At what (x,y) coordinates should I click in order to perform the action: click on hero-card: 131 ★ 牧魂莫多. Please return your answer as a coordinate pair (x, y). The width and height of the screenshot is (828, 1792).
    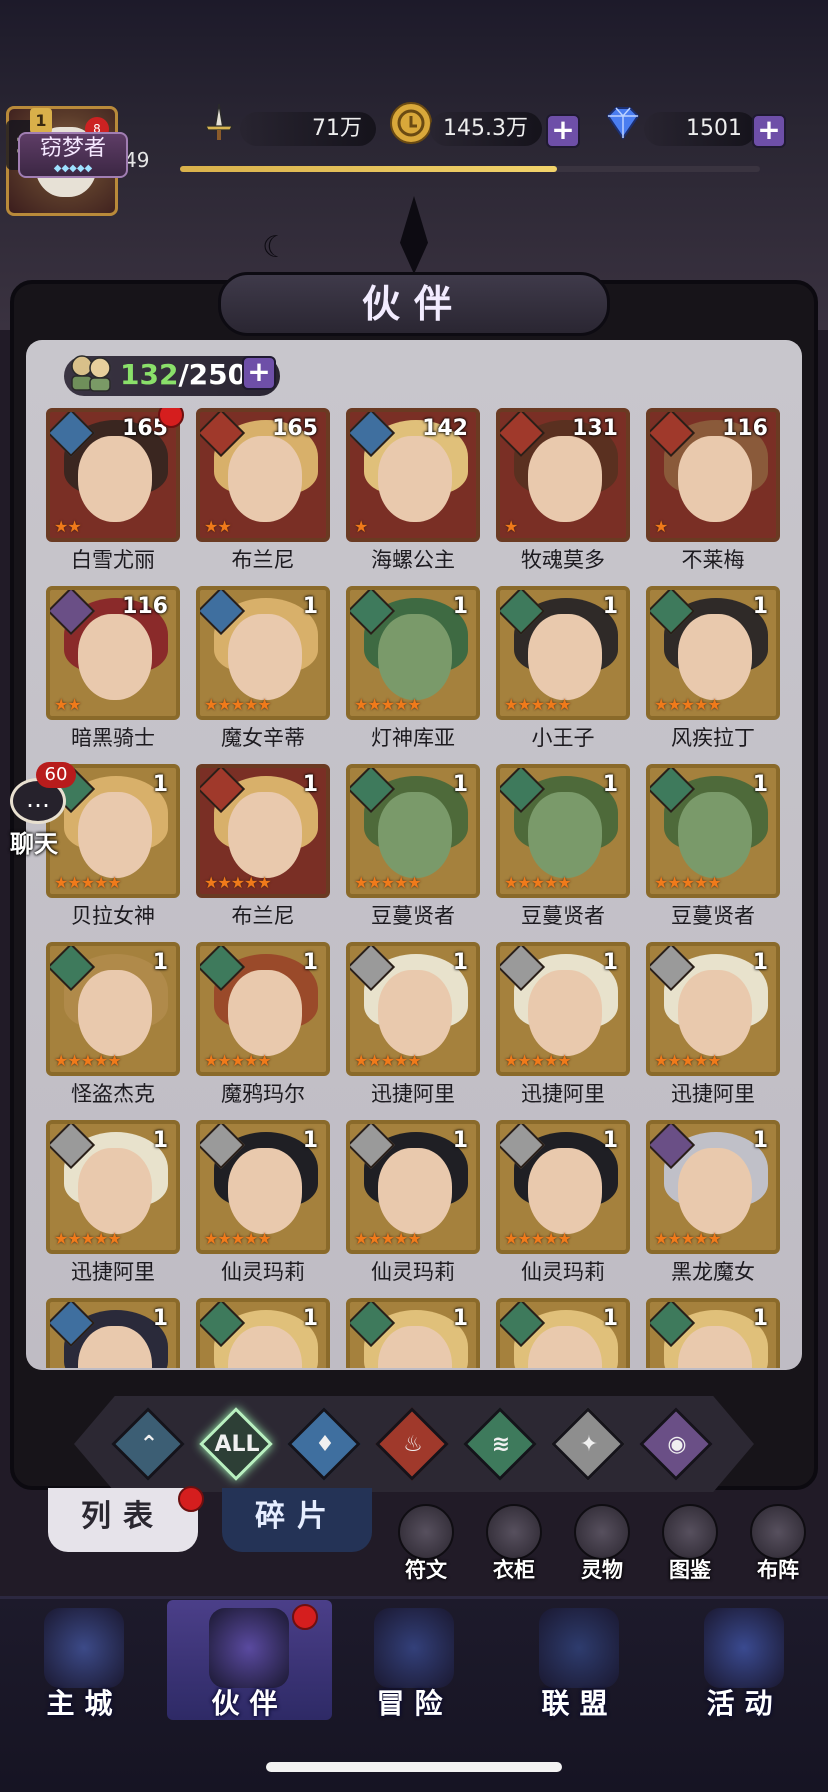
    Looking at the image, I should click on (563, 493).